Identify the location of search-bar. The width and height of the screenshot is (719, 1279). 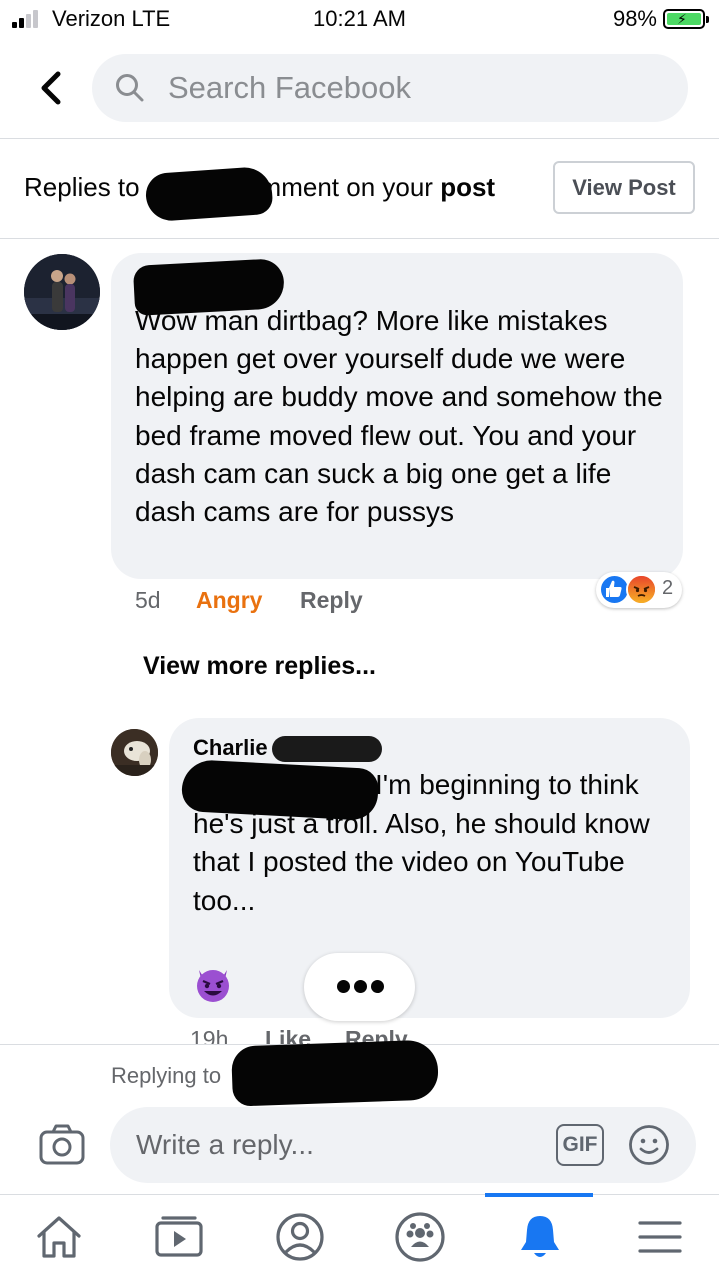
(390, 88).